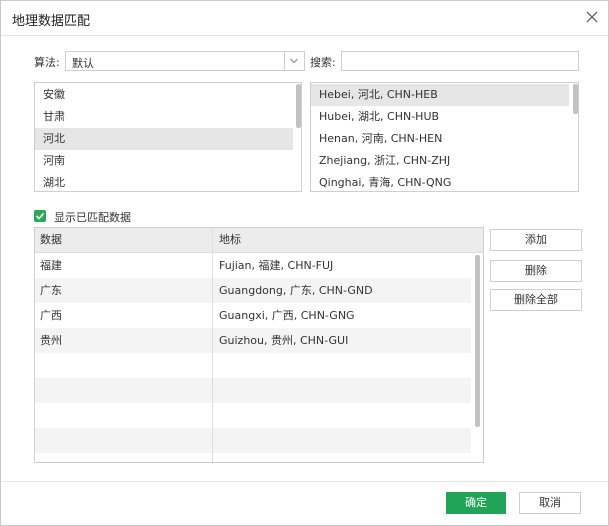 This screenshot has width=609, height=526. Describe the element at coordinates (304, 18) in the screenshot. I see `dialog-titlebar: 地理数据匹配` at that location.